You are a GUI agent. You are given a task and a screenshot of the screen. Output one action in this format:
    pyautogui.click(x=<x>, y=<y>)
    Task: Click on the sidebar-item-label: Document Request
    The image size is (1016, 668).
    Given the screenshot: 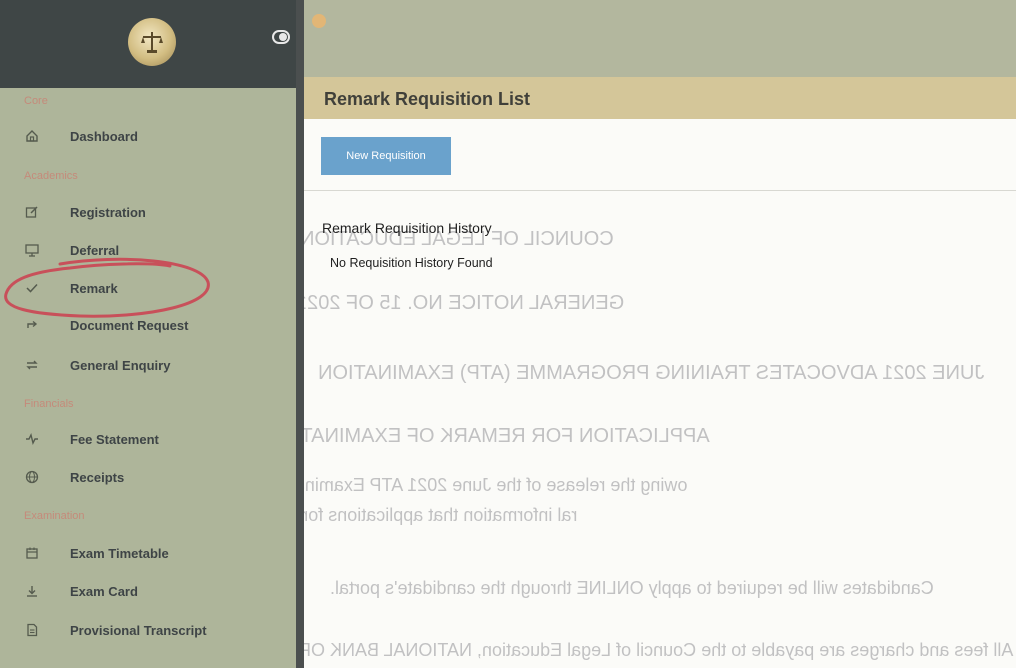 What is the action you would take?
    pyautogui.click(x=129, y=325)
    